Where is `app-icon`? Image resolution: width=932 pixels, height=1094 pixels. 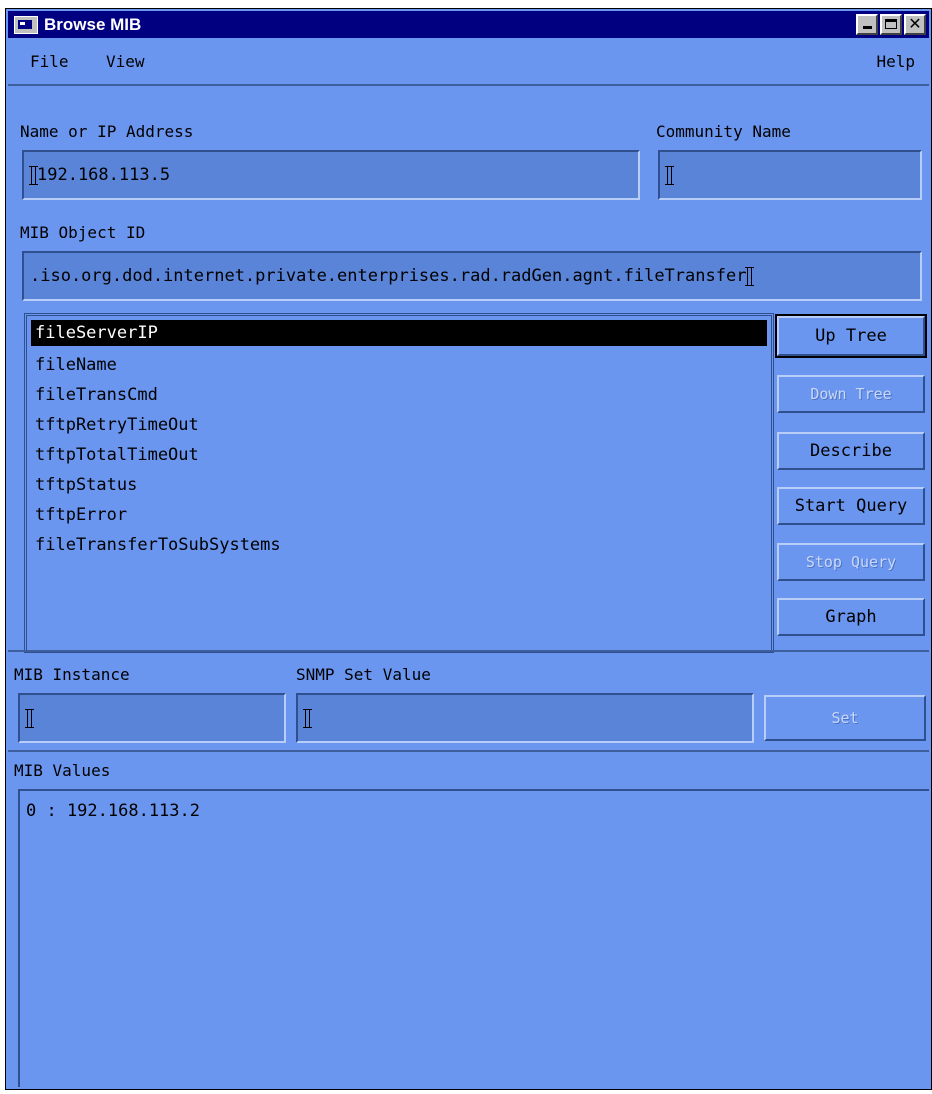
app-icon is located at coordinates (26, 24).